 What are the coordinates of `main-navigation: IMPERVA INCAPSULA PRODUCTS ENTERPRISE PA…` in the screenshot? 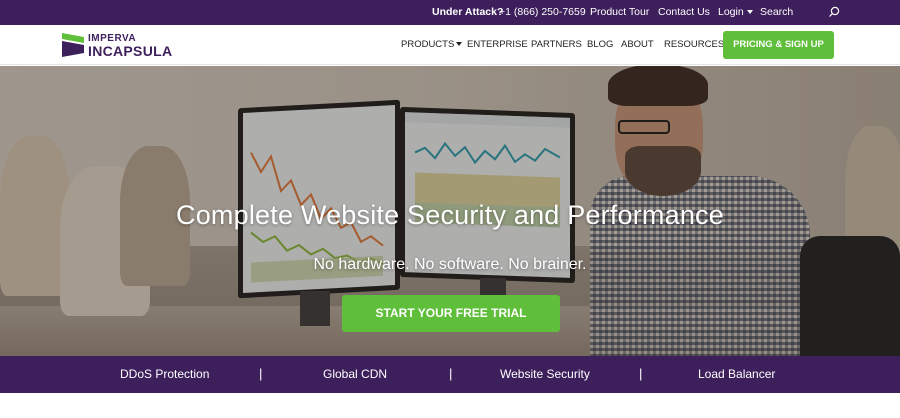 It's located at (450, 45).